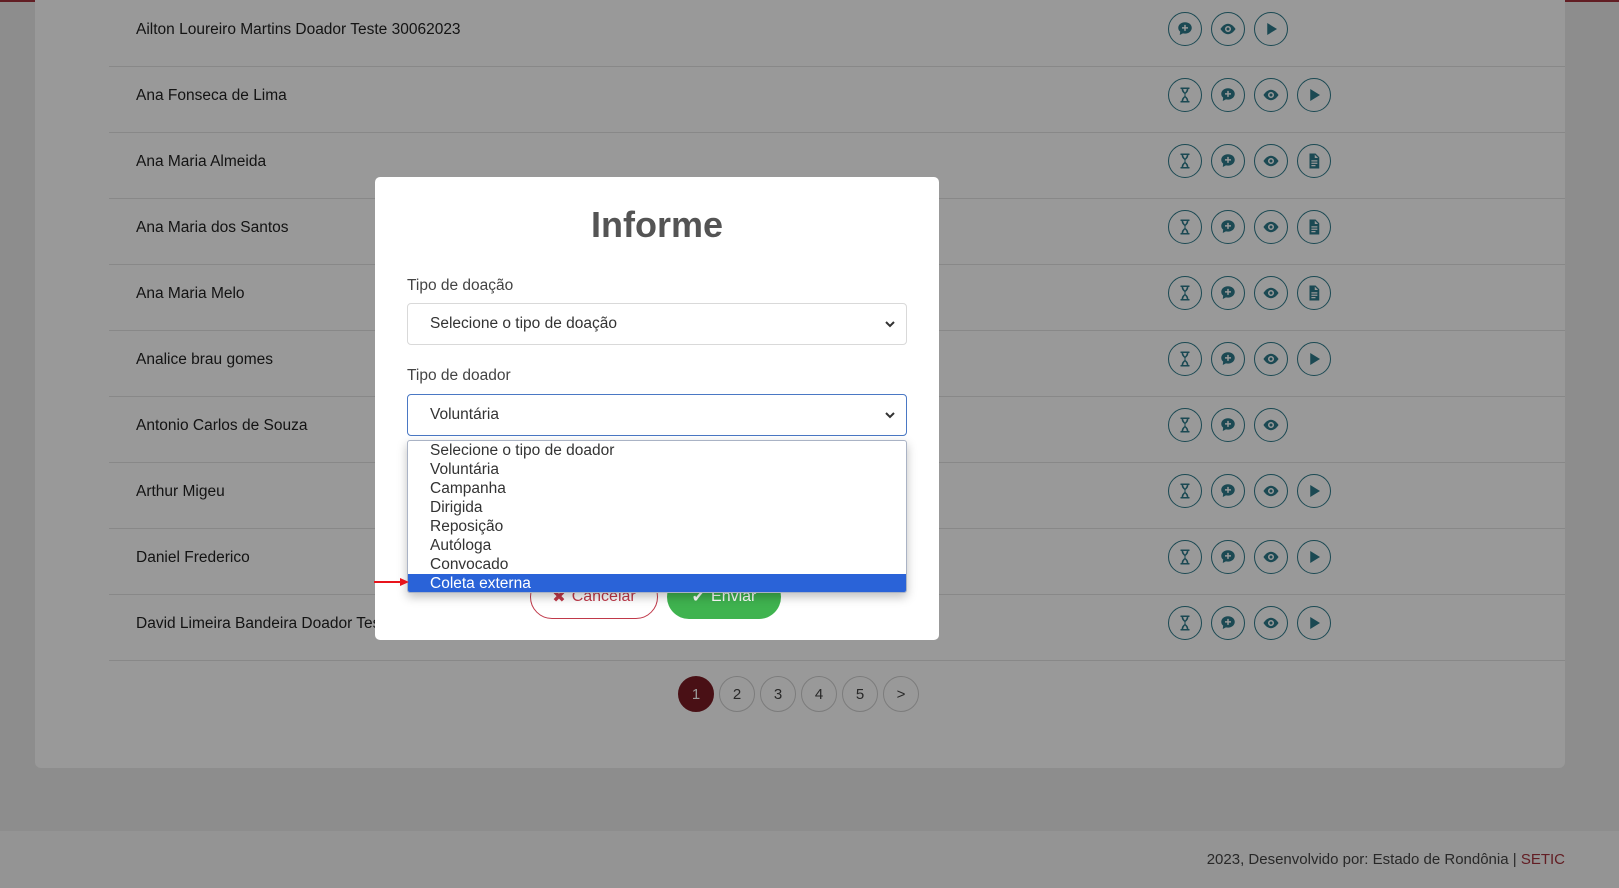 The width and height of the screenshot is (1619, 888). I want to click on pointer-arrow-icon, so click(391, 582).